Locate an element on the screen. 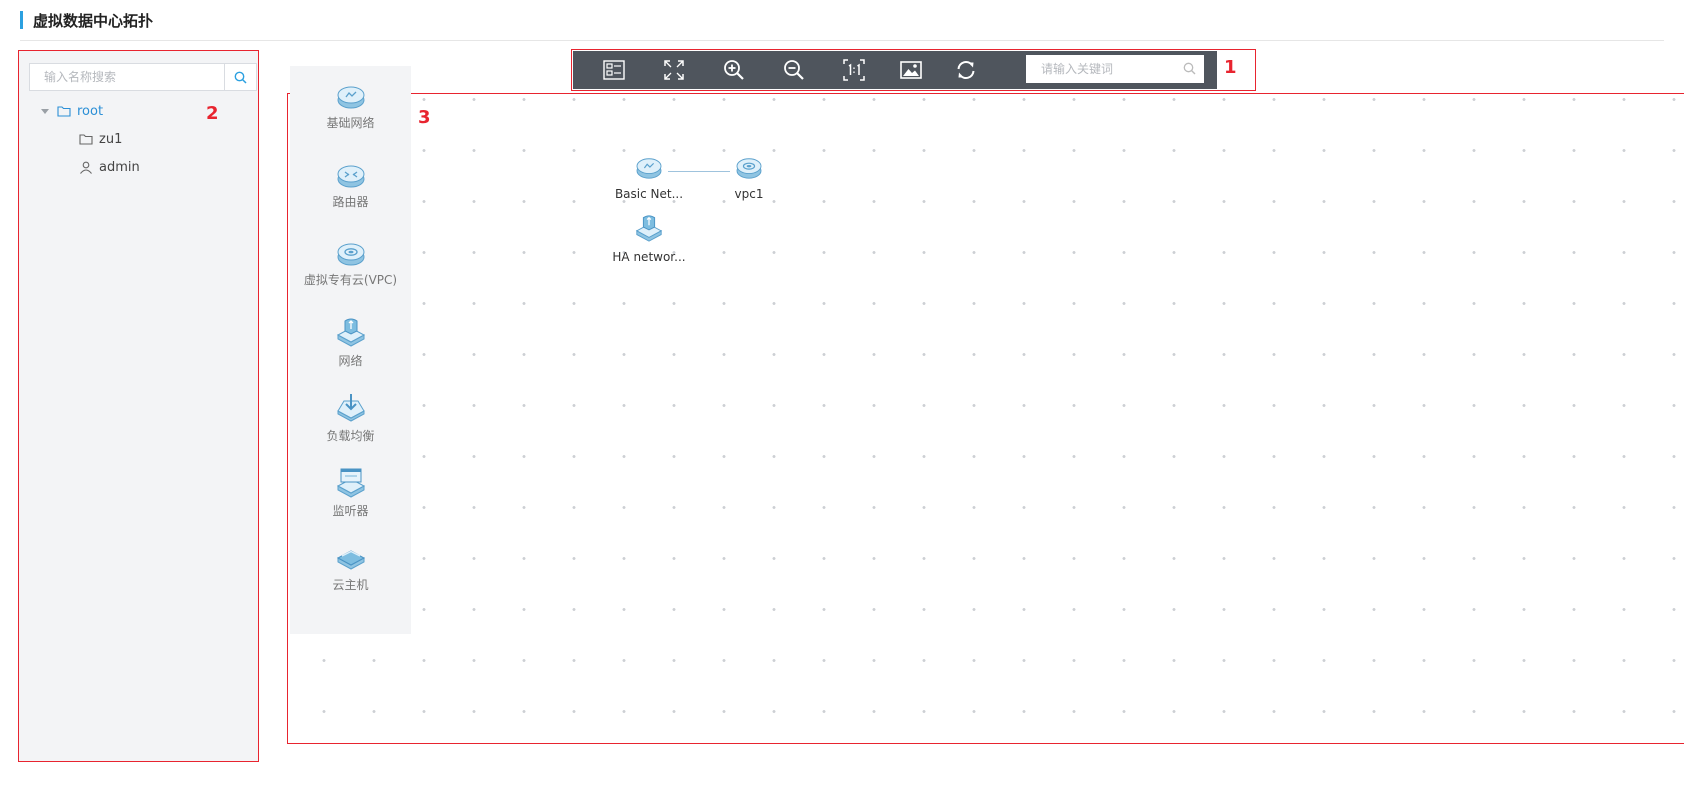  palette-item-label: 负载均衡 is located at coordinates (350, 436).